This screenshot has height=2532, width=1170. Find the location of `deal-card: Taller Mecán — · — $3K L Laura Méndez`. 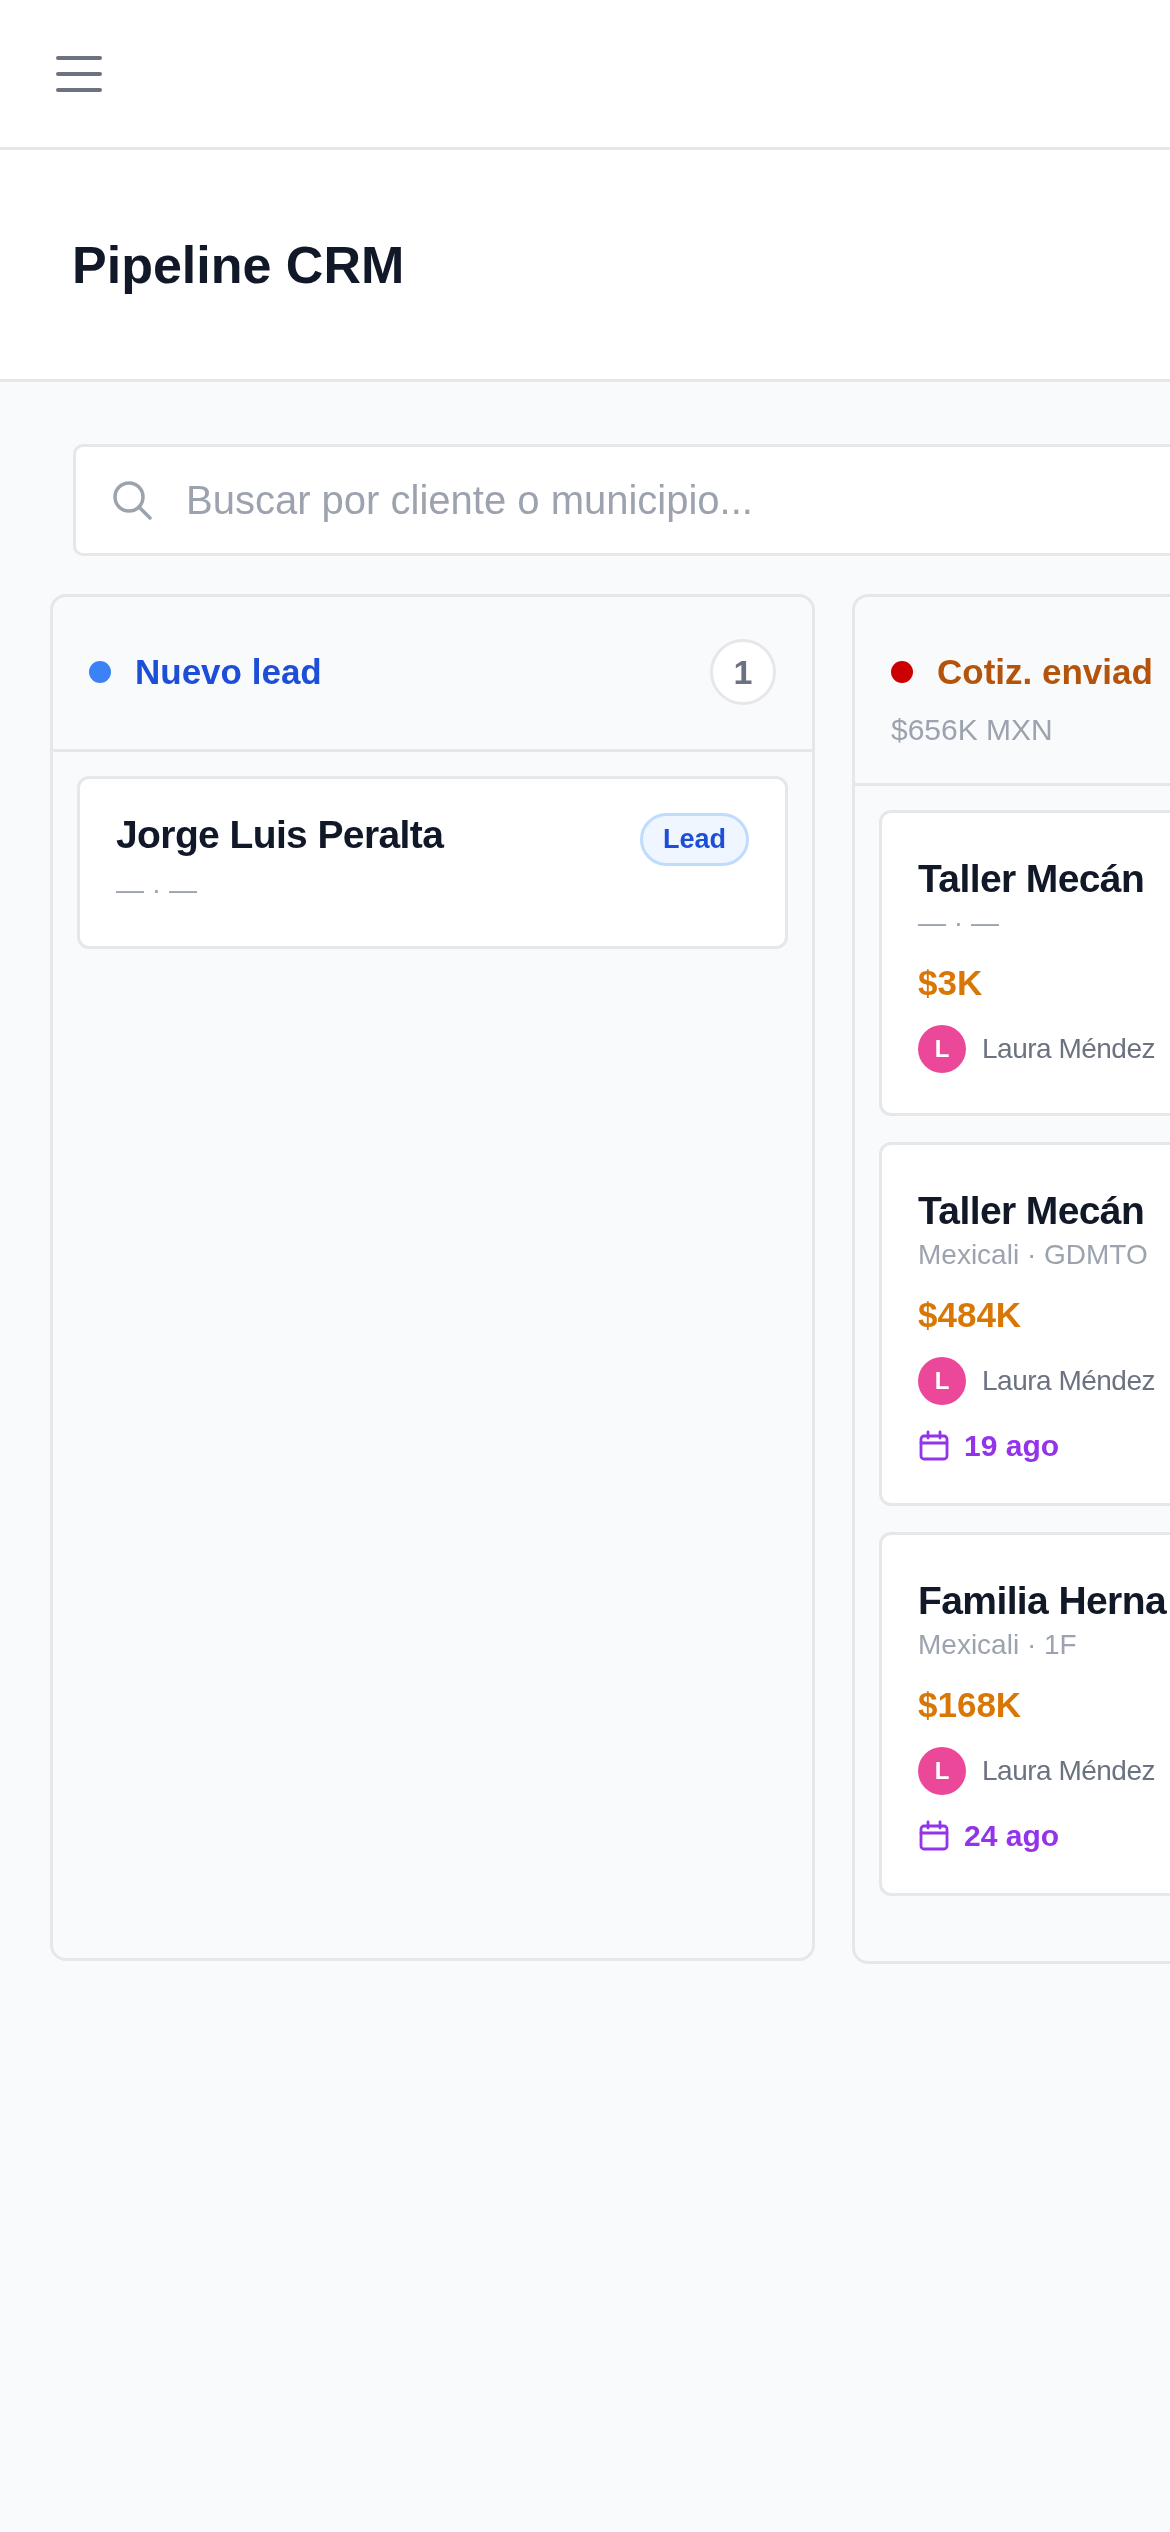

deal-card: Taller Mecán — · — $3K L Laura Méndez is located at coordinates (1024, 963).